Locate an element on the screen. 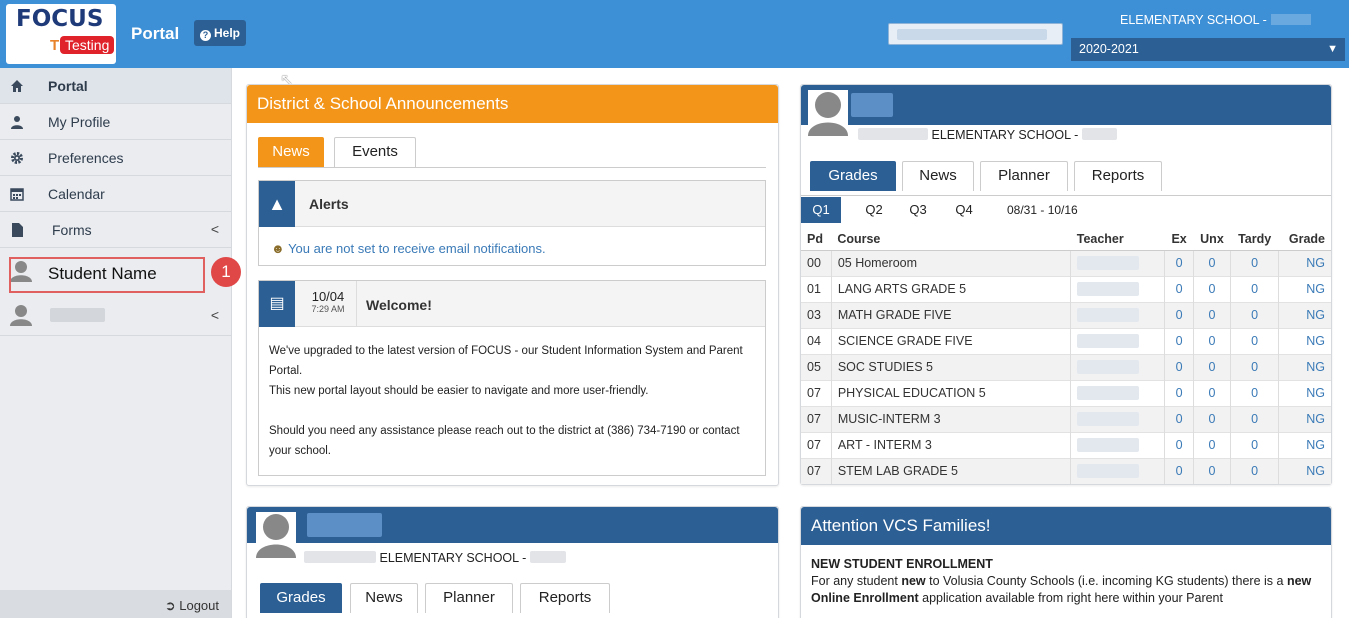 The image size is (1349, 618). column-header: Course is located at coordinates (951, 239).